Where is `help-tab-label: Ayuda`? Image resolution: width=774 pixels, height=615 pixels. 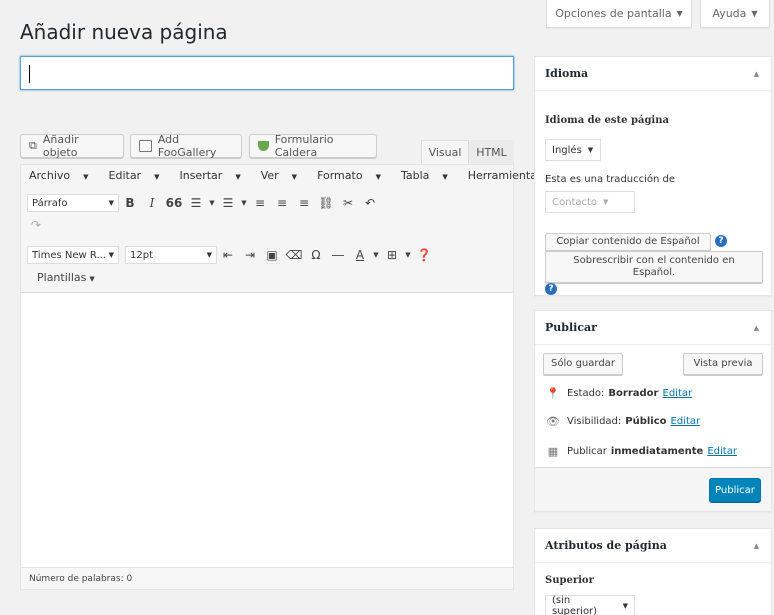 help-tab-label: Ayuda is located at coordinates (729, 13).